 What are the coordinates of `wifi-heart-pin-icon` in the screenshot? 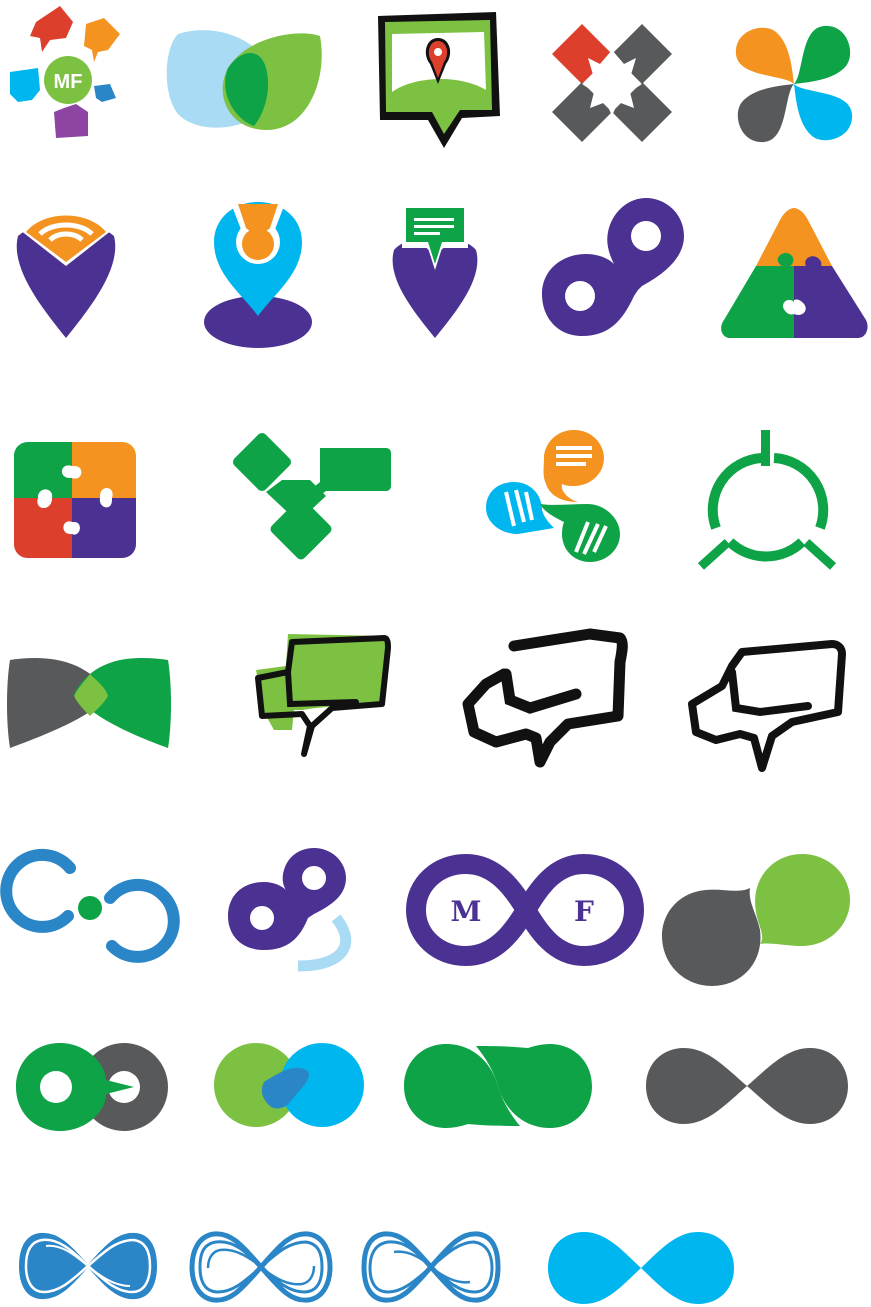 It's located at (66, 273).